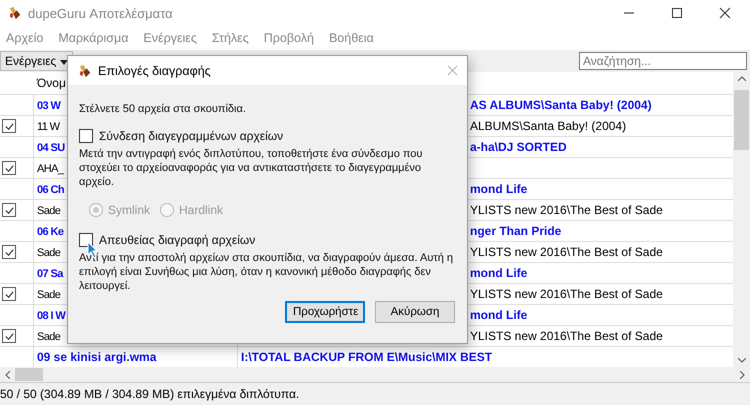  What do you see at coordinates (742, 374) in the screenshot?
I see `scroll-right-icon` at bounding box center [742, 374].